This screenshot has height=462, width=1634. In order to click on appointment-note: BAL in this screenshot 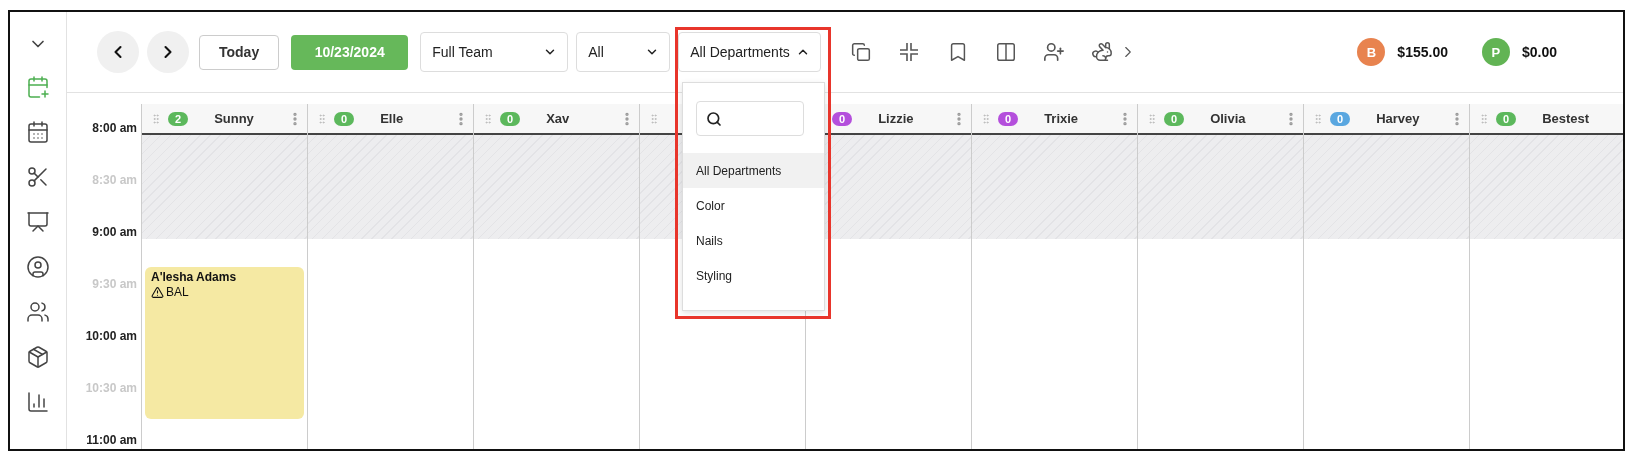, I will do `click(177, 292)`.